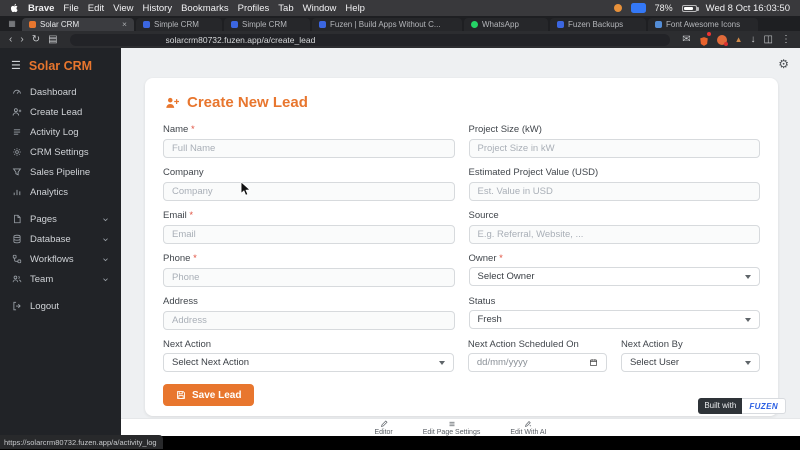 Image resolution: width=800 pixels, height=450 pixels. I want to click on footer-item-label: Edit Page Settings, so click(451, 432).